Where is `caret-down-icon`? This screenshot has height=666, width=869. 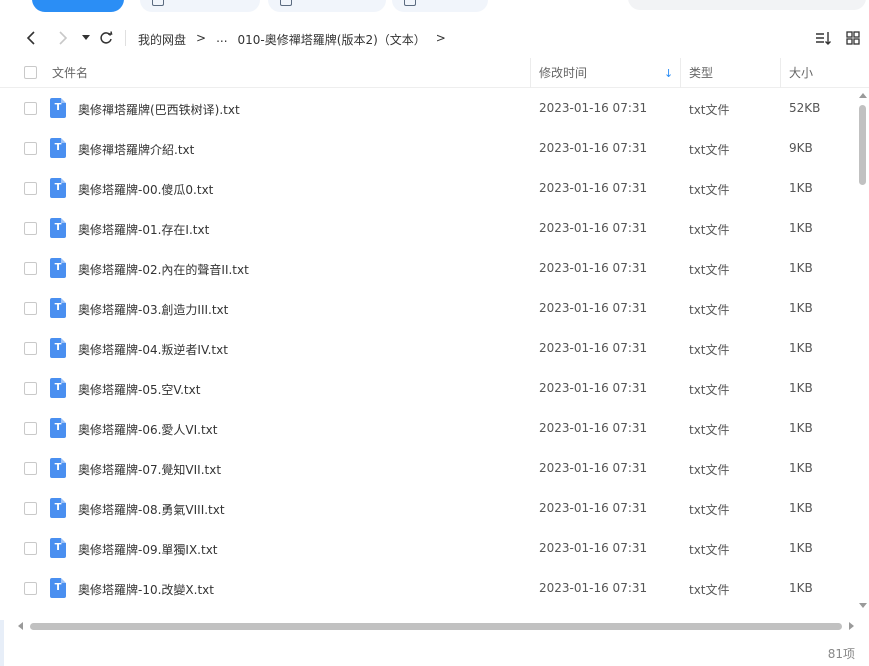
caret-down-icon is located at coordinates (86, 37).